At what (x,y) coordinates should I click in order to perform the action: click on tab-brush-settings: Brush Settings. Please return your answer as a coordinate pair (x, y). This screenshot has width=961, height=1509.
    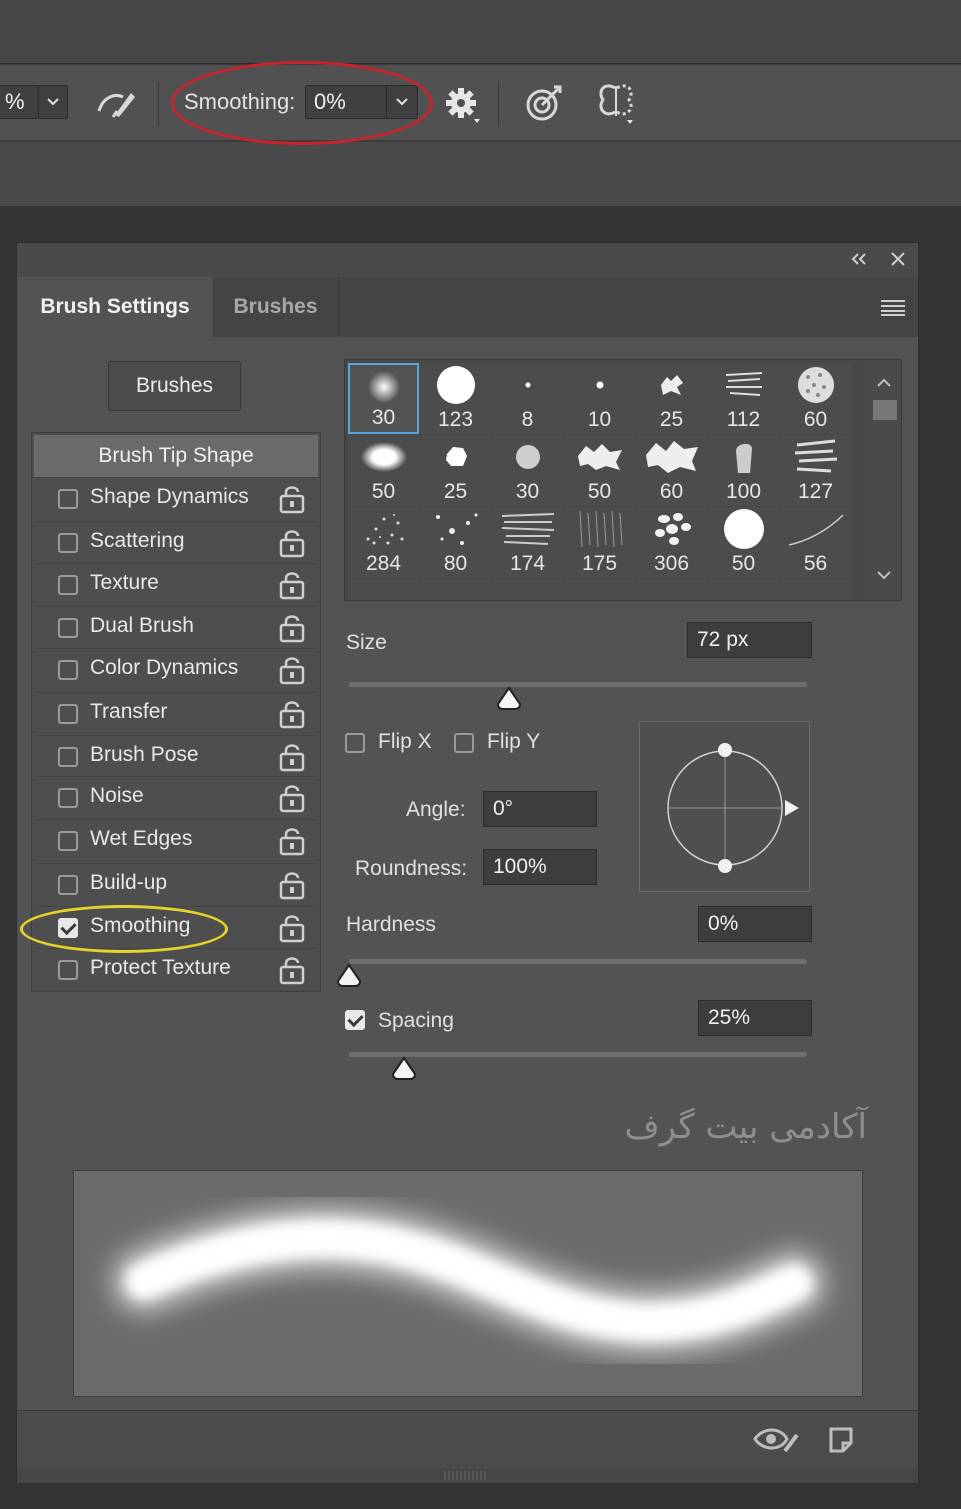
    Looking at the image, I should click on (115, 307).